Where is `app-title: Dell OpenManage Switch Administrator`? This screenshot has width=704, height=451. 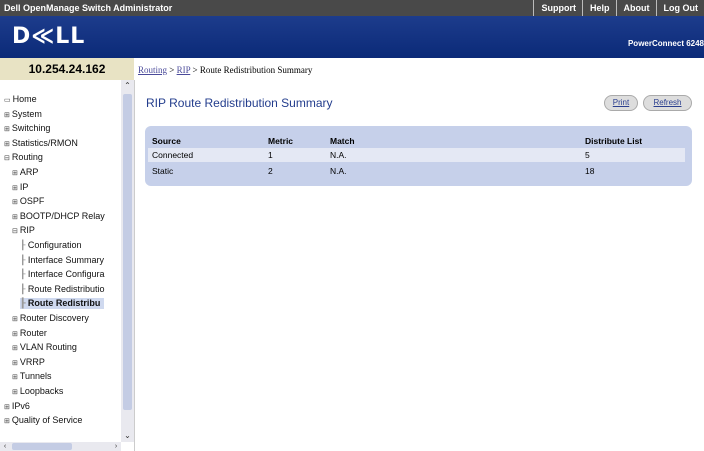
app-title: Dell OpenManage Switch Administrator is located at coordinates (88, 8).